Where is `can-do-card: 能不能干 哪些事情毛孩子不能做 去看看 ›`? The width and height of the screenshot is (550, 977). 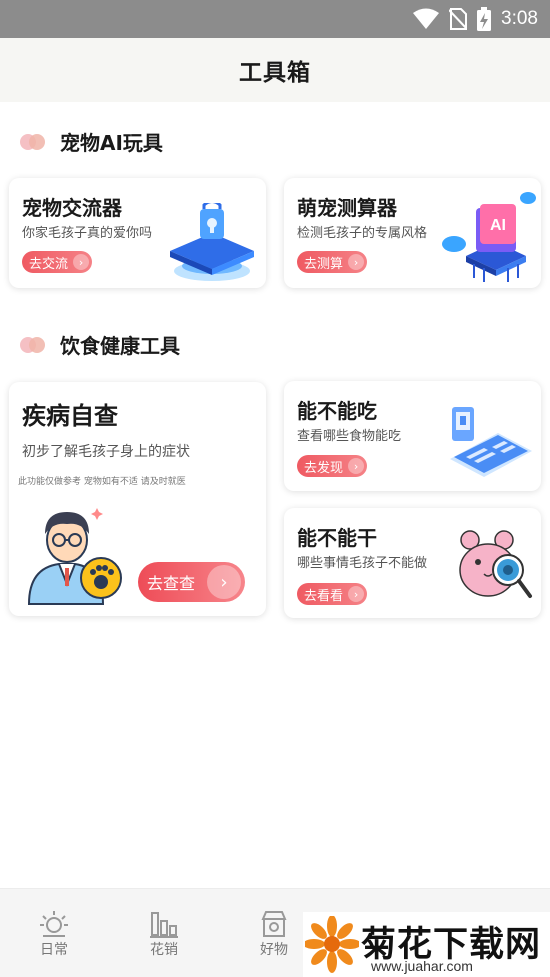
can-do-card: 能不能干 哪些事情毛孩子不能做 去看看 › is located at coordinates (412, 563).